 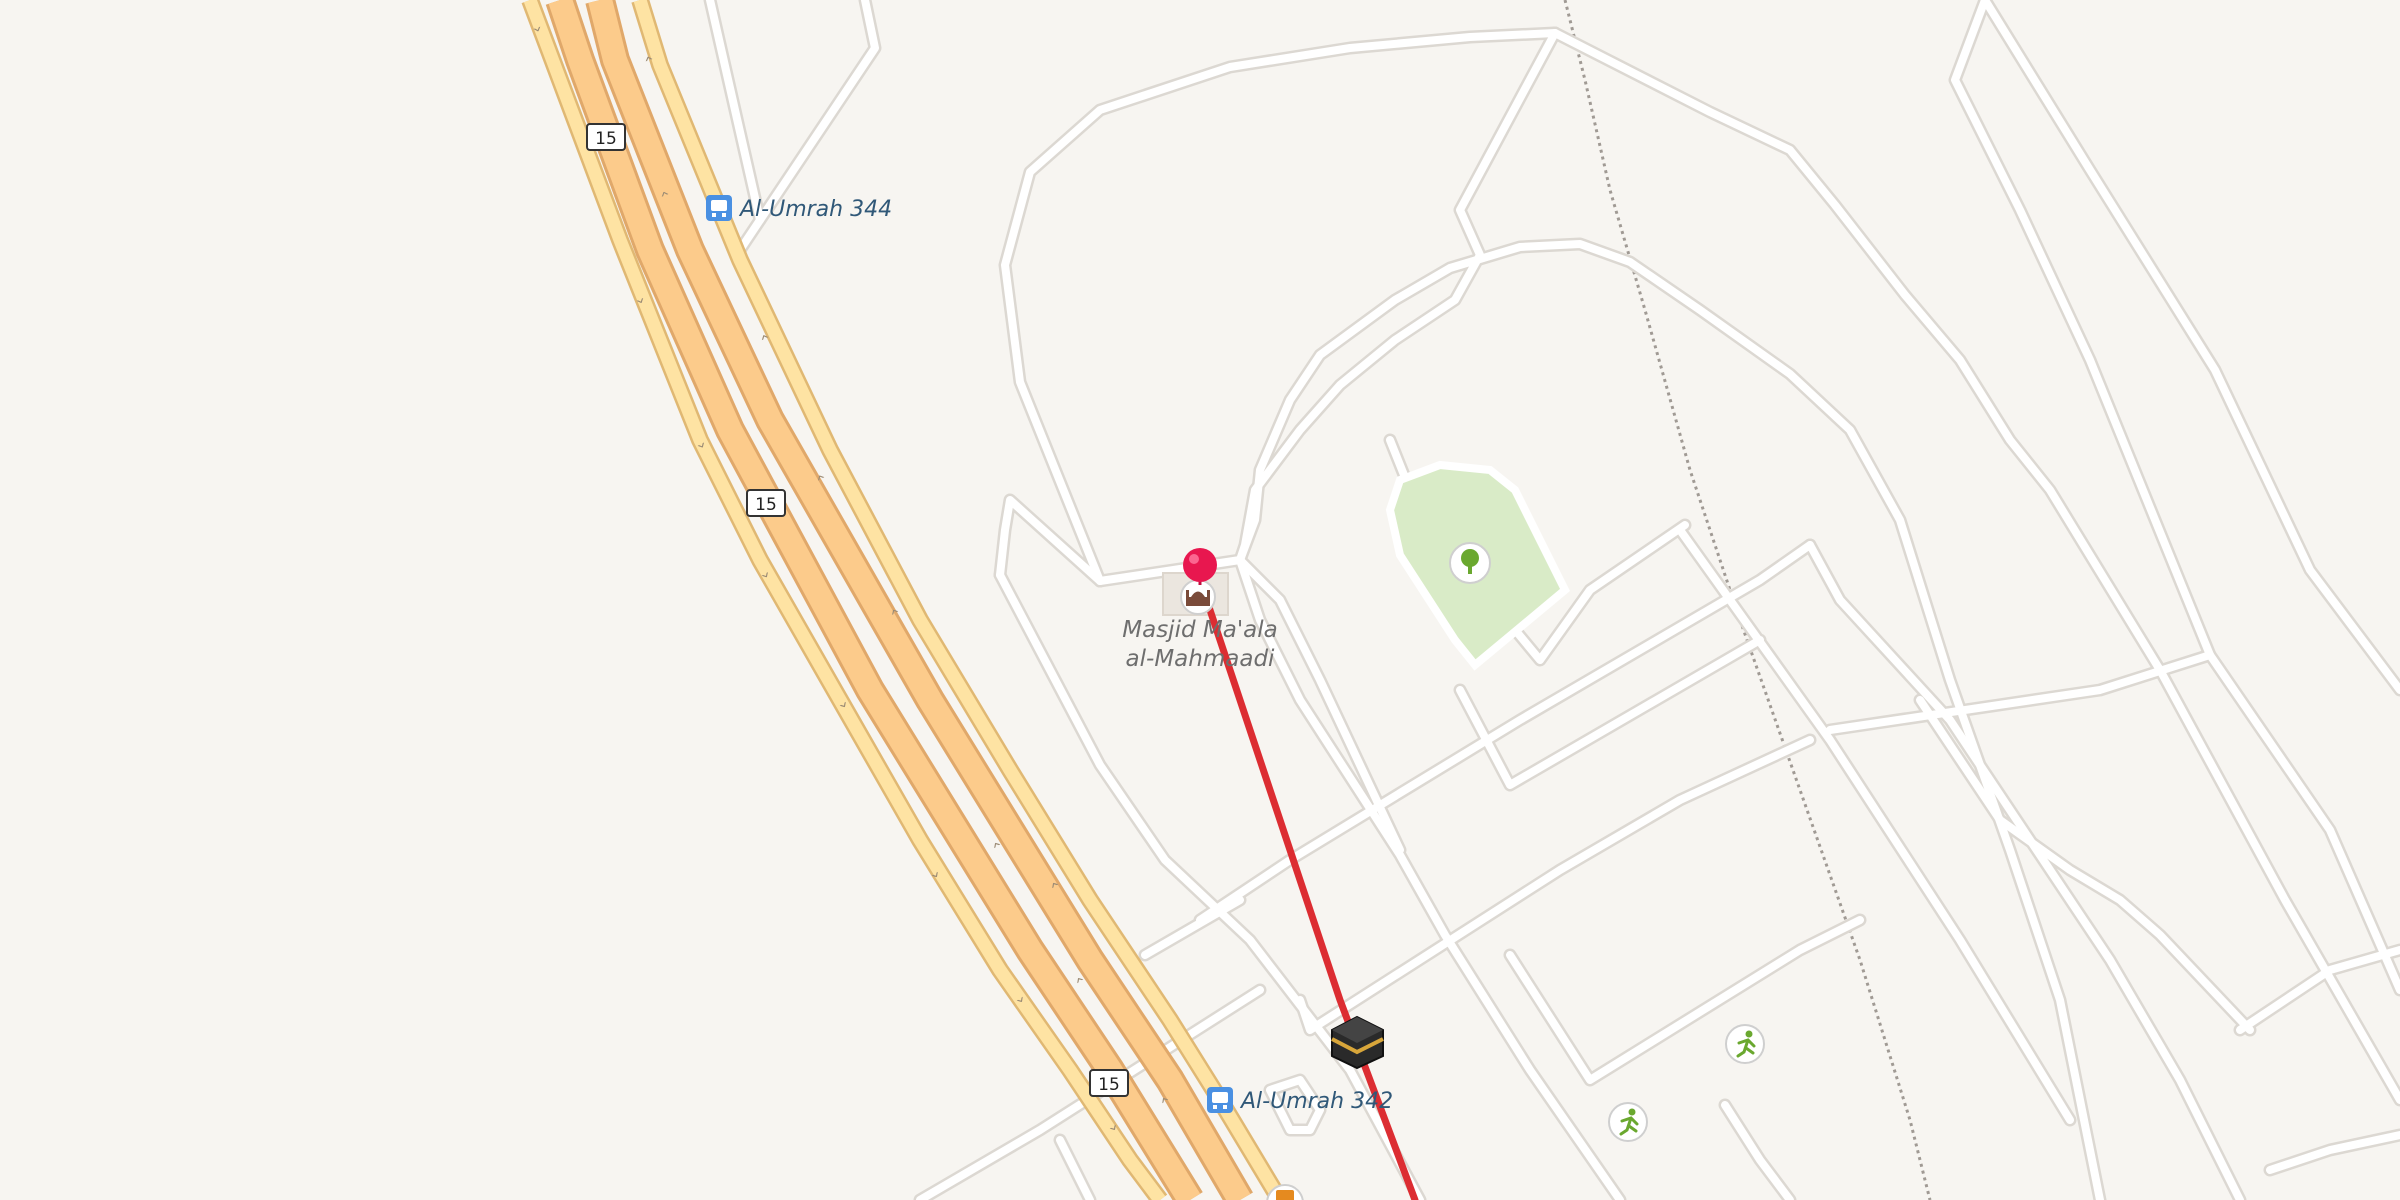 I want to click on tree-icon, so click(x=1470, y=563).